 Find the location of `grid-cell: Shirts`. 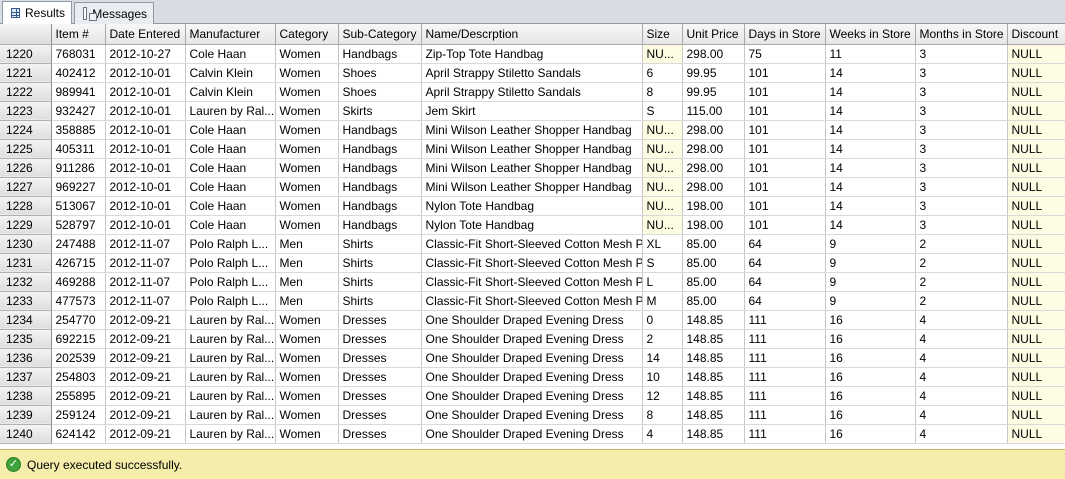

grid-cell: Shirts is located at coordinates (380, 301).